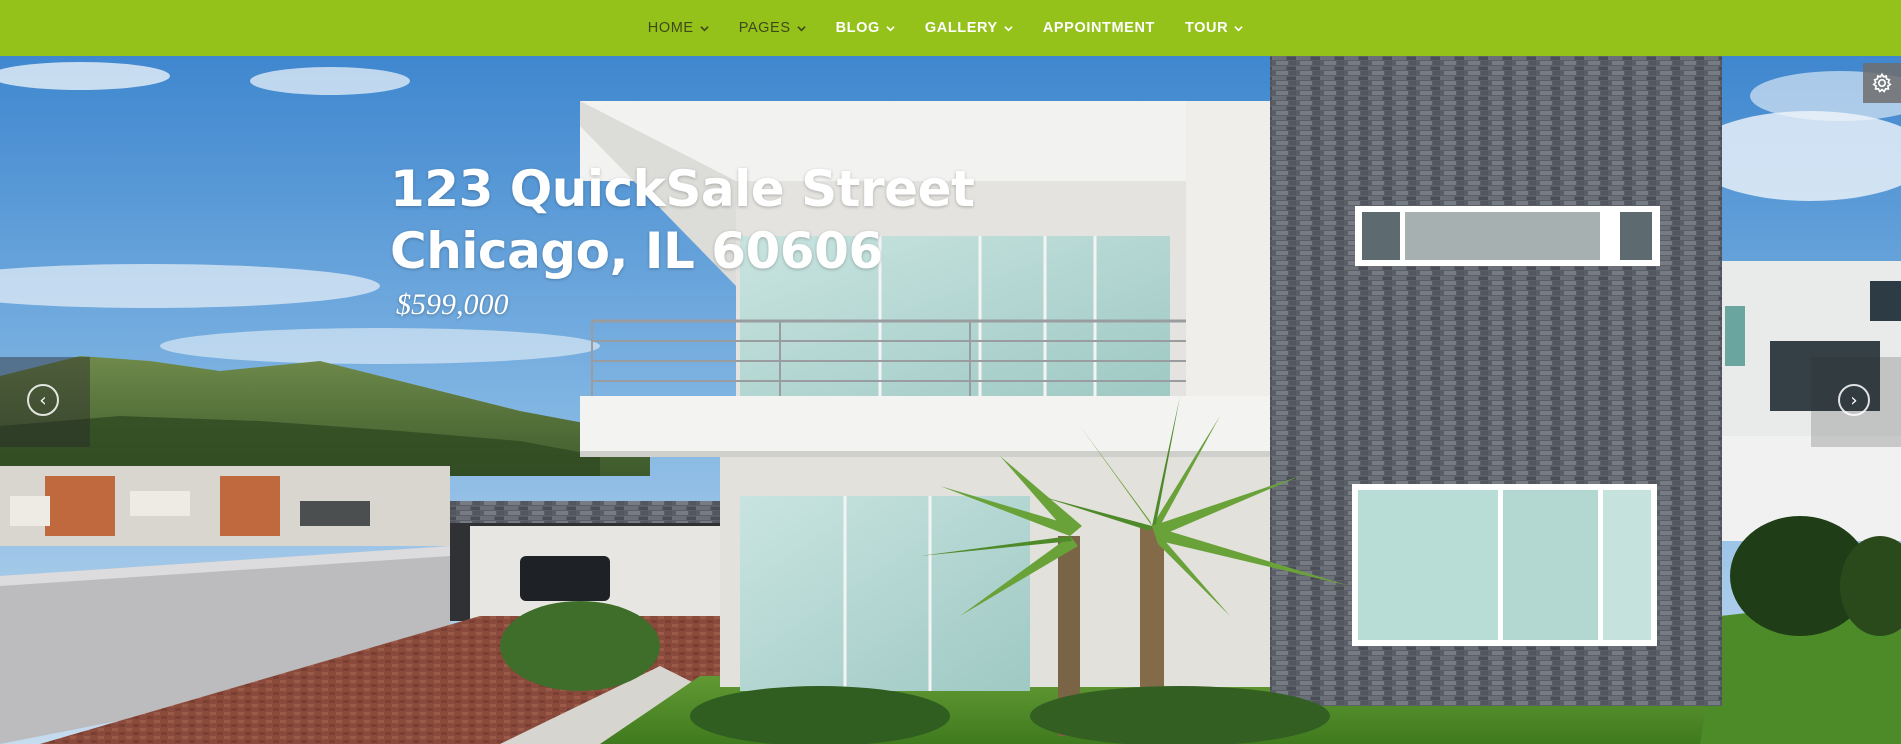 The image size is (1901, 744). I want to click on slider-next-button: ›, so click(1856, 402).